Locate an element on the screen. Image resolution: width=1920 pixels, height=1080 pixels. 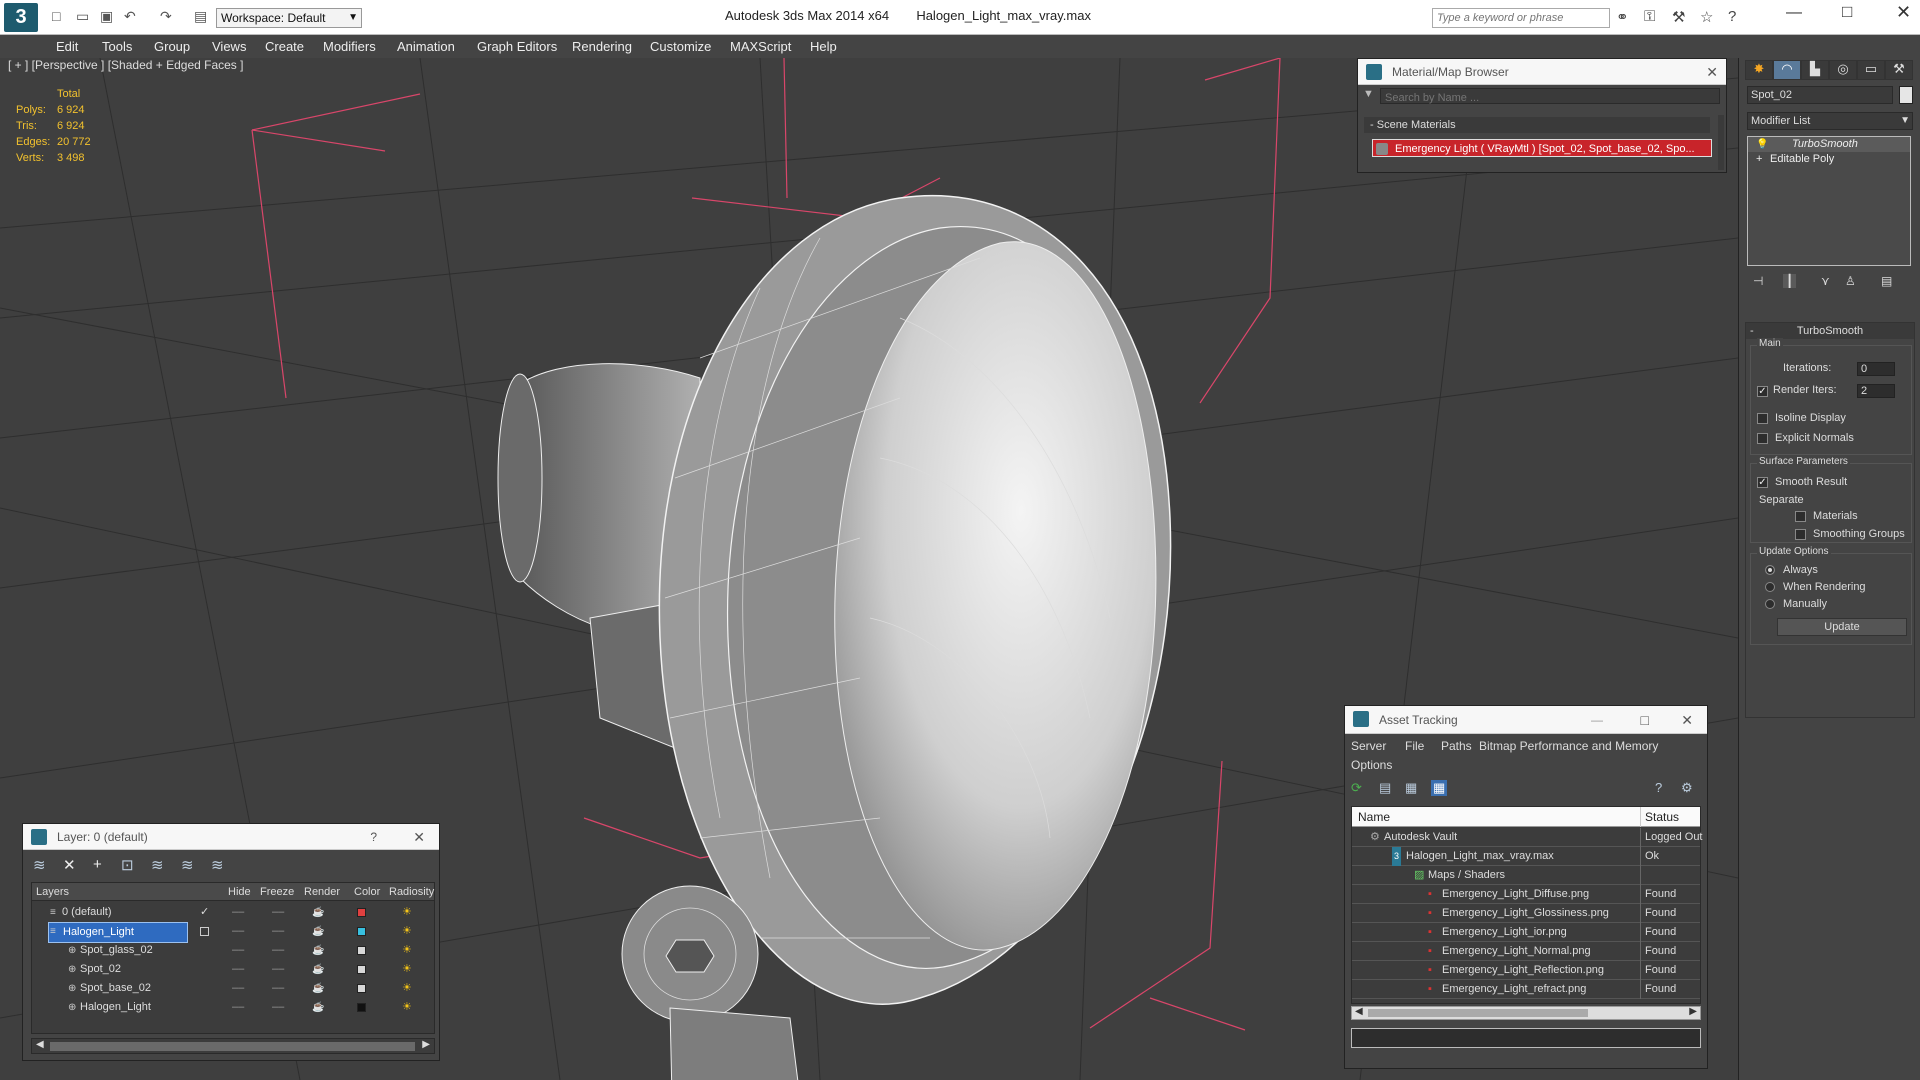
asset-menu-paths: Paths is located at coordinates (1456, 746).